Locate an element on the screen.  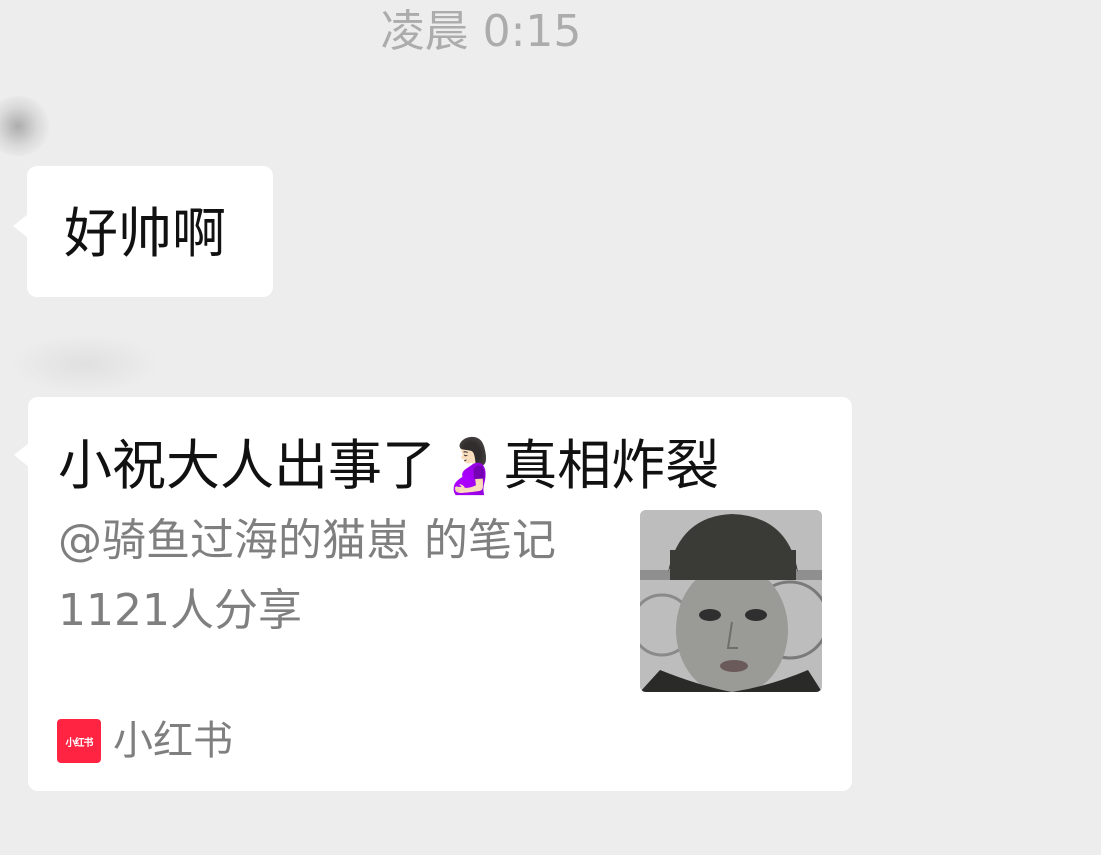
card-share-count: 1121人分享 is located at coordinates (180, 610).